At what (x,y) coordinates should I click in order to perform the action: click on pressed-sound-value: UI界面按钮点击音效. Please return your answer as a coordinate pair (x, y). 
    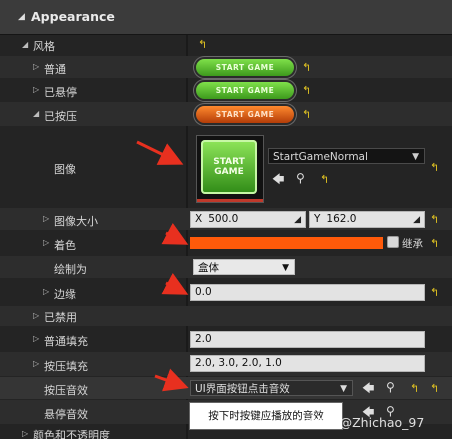
    Looking at the image, I should click on (242, 389).